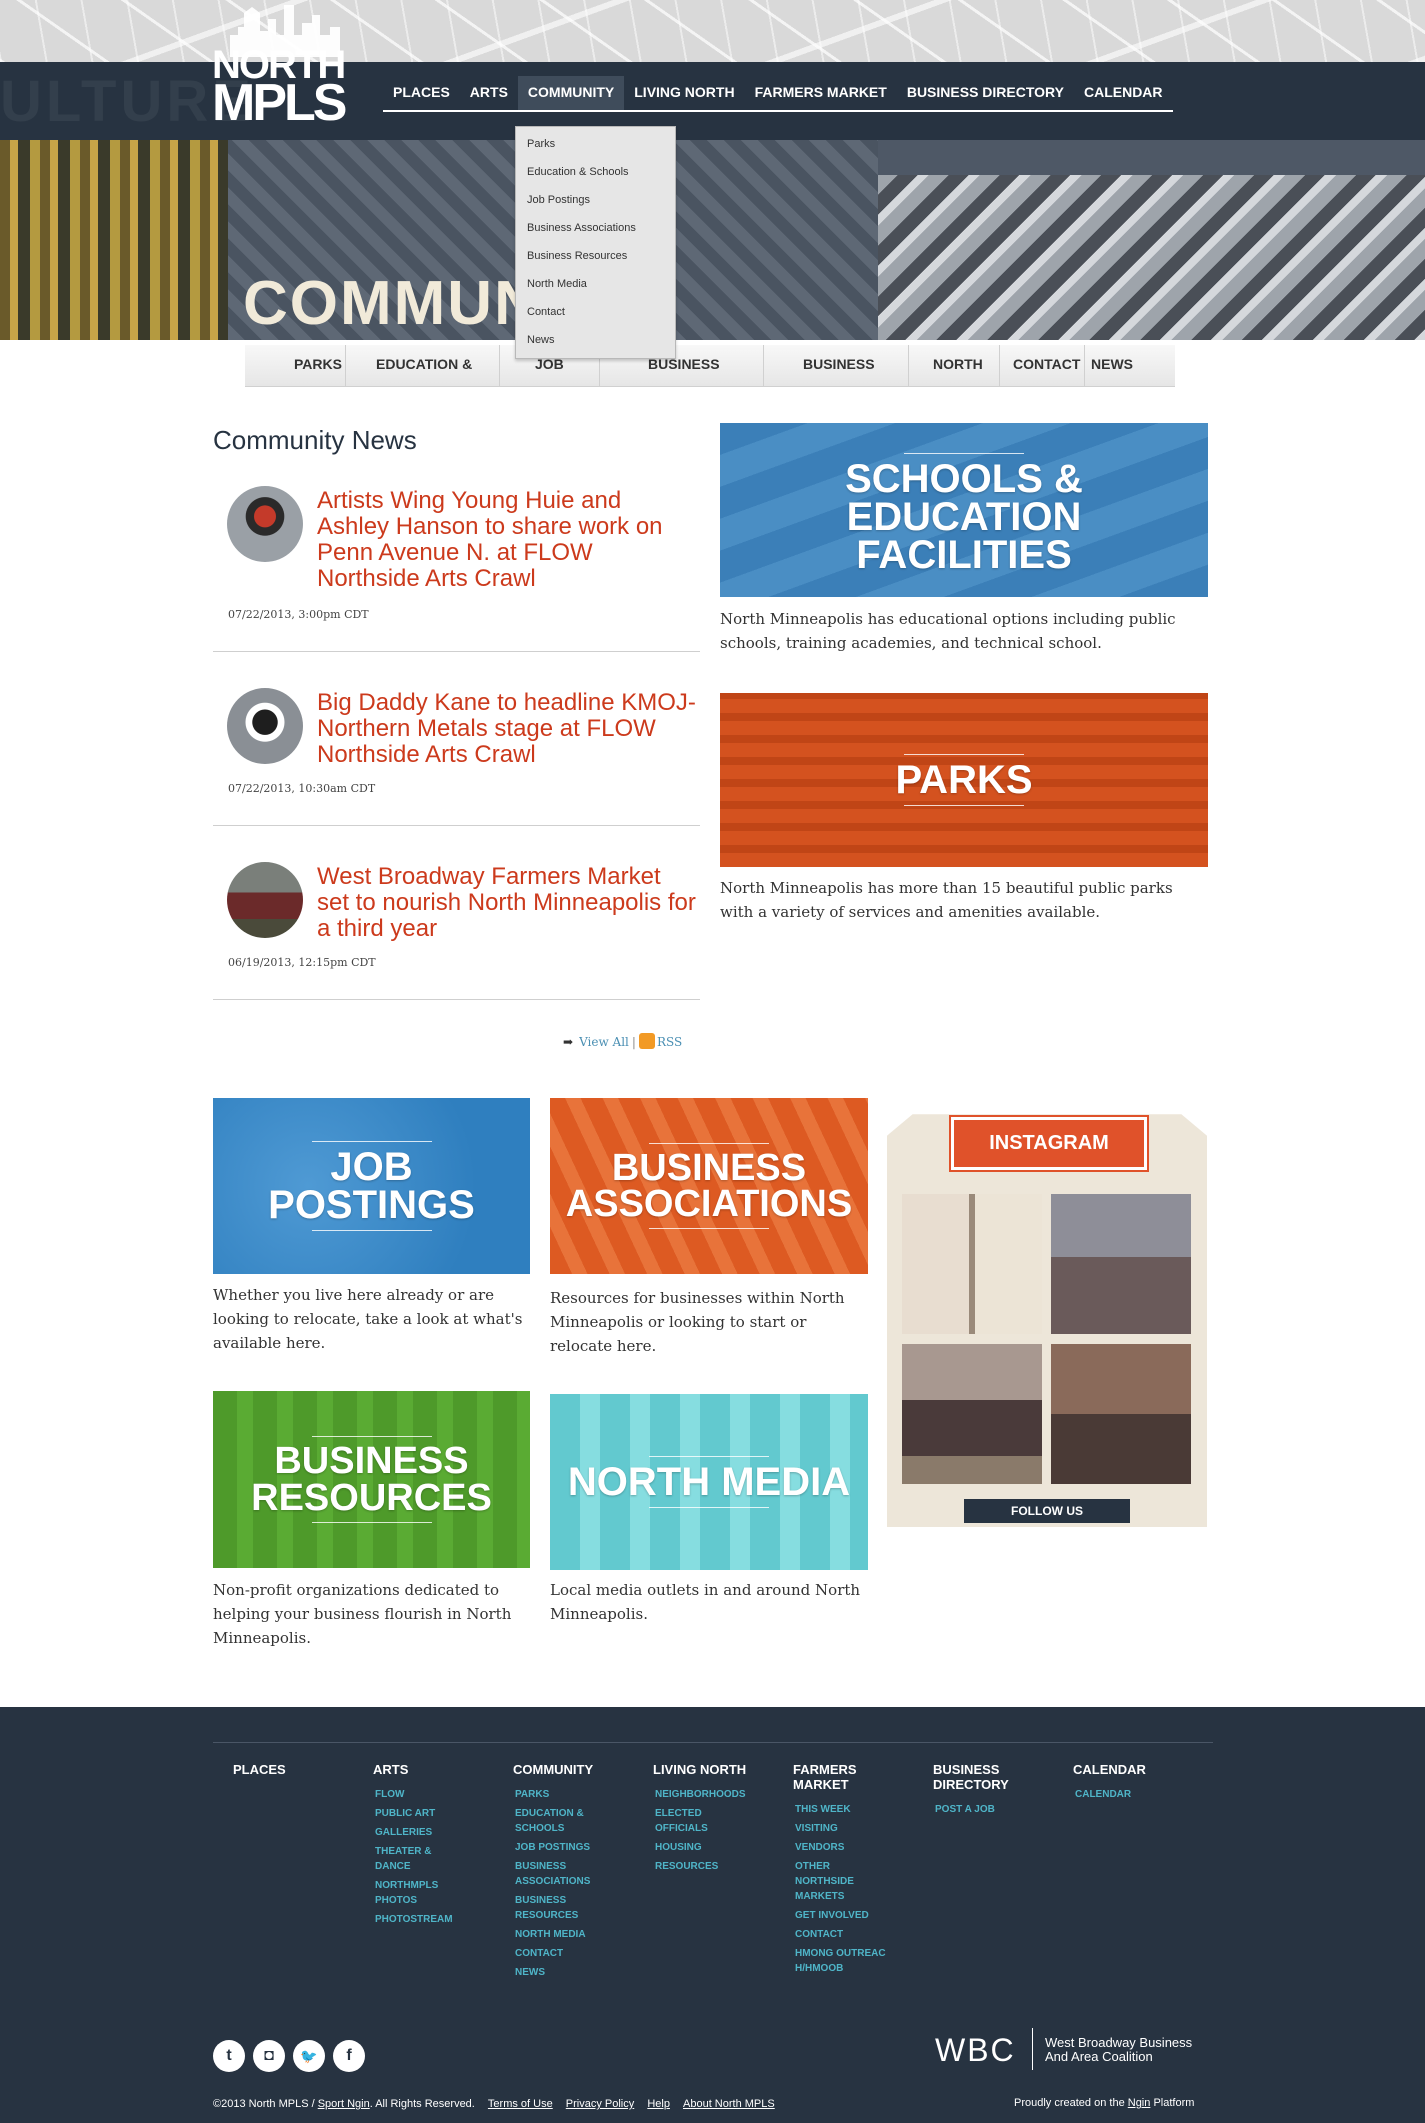 Image resolution: width=1425 pixels, height=2123 pixels. What do you see at coordinates (839, 364) in the screenshot?
I see `subnav-business-resources: BUSINESS` at bounding box center [839, 364].